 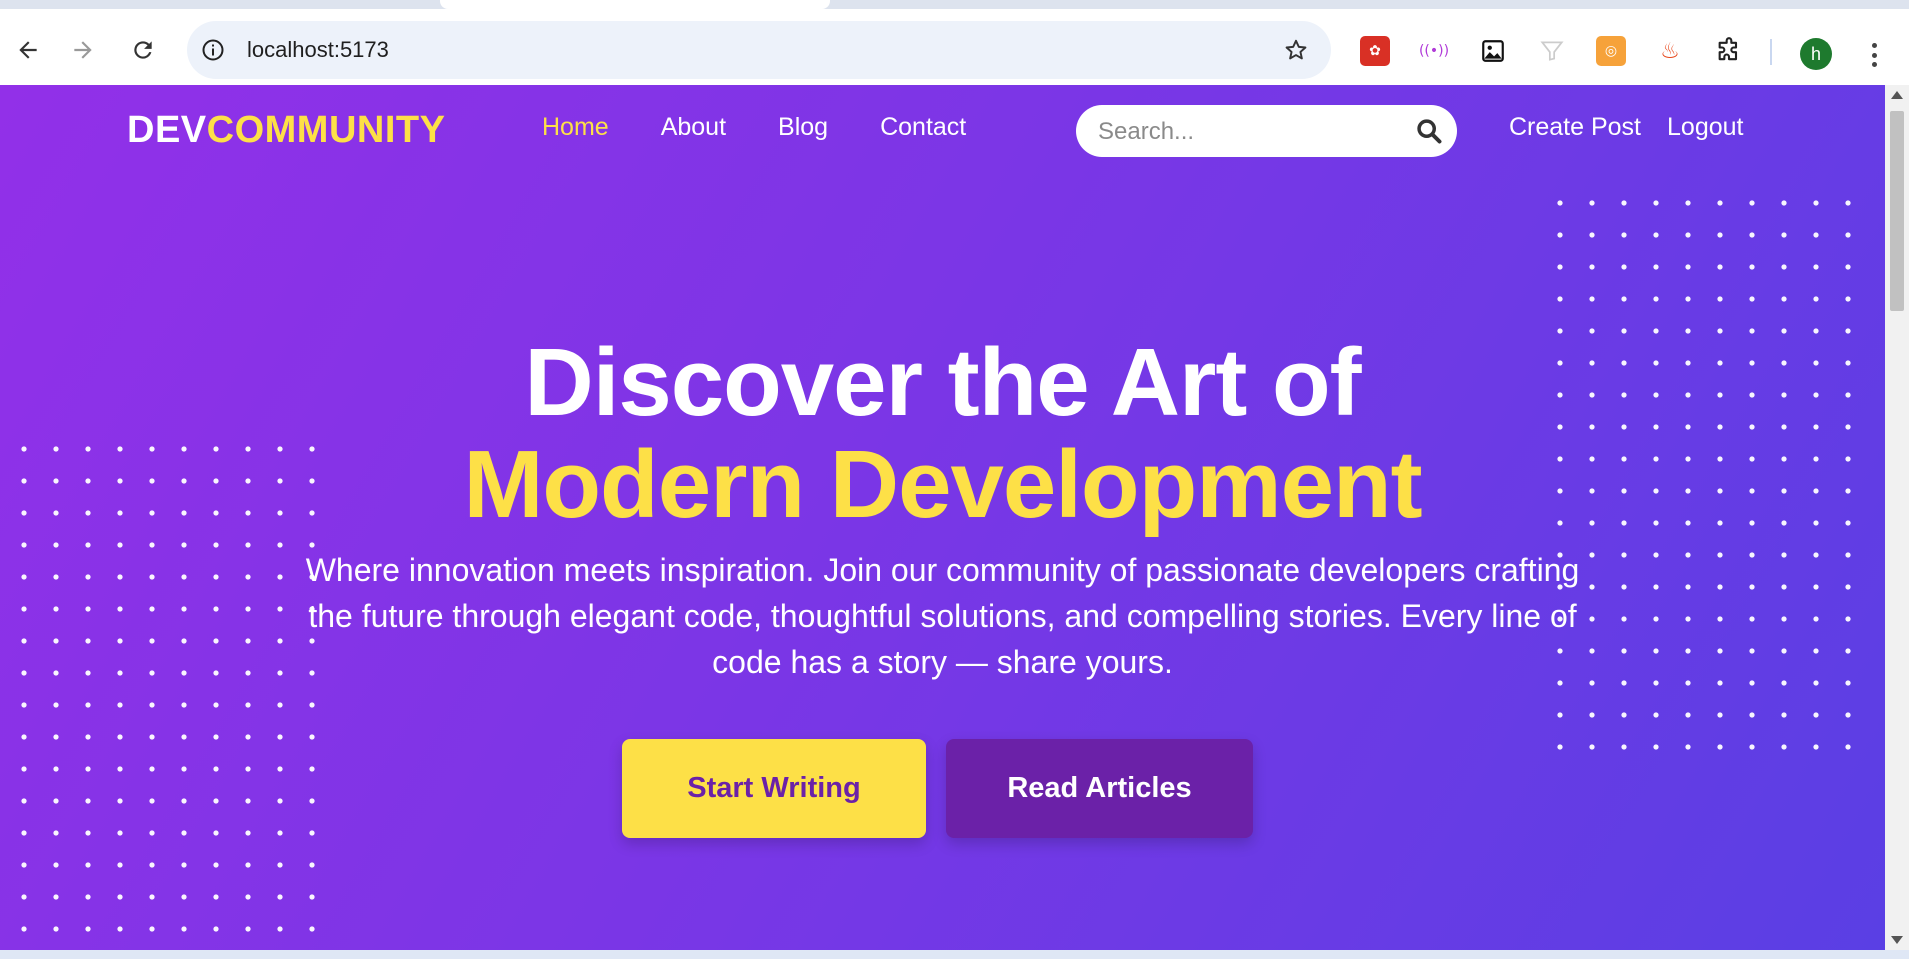 What do you see at coordinates (923, 127) in the screenshot?
I see `nav-contact: Contact` at bounding box center [923, 127].